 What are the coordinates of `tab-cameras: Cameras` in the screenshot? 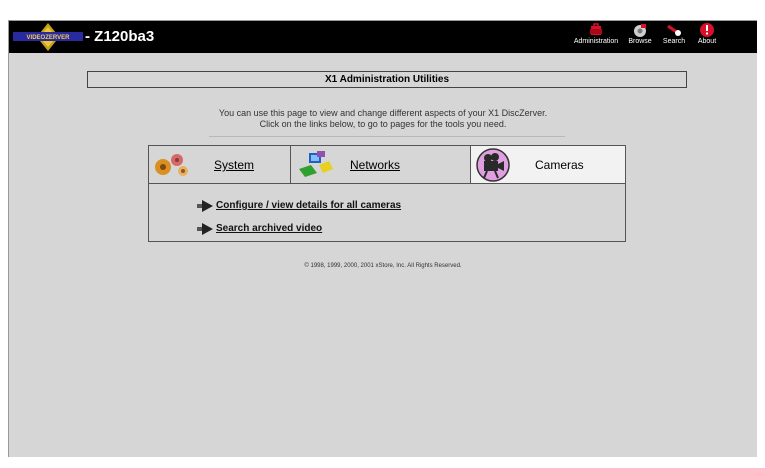 It's located at (548, 165).